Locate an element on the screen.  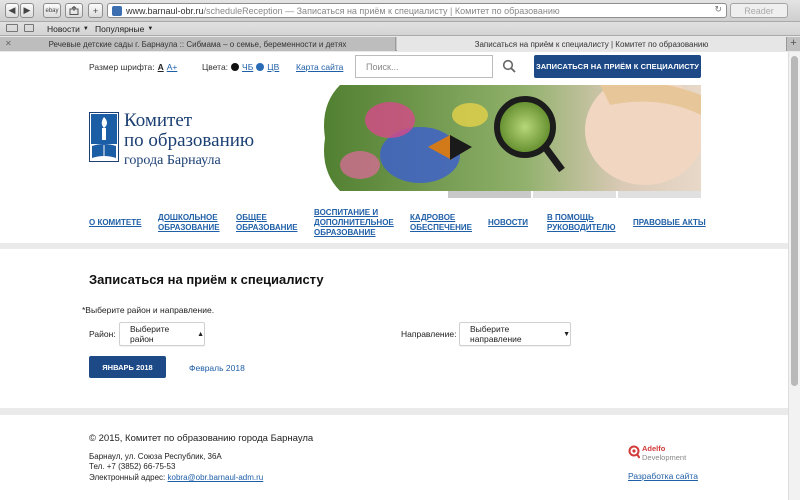
colors-label: Цвета: is located at coordinates (215, 67).